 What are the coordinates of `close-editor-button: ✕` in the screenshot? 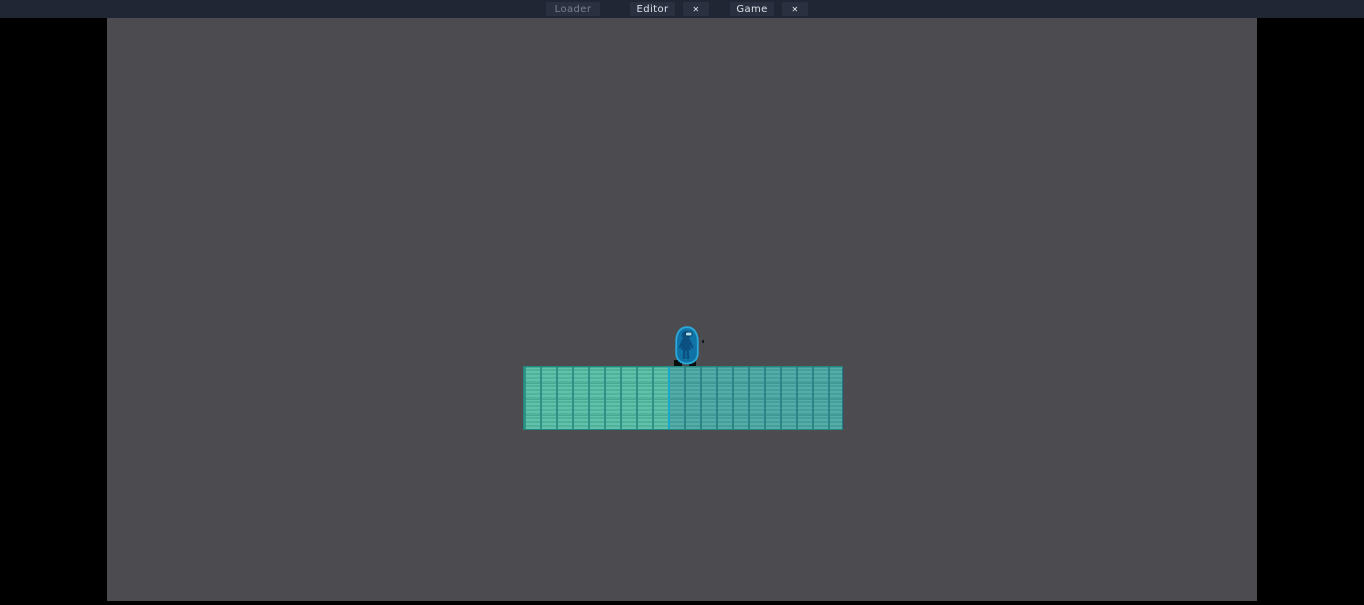 It's located at (696, 9).